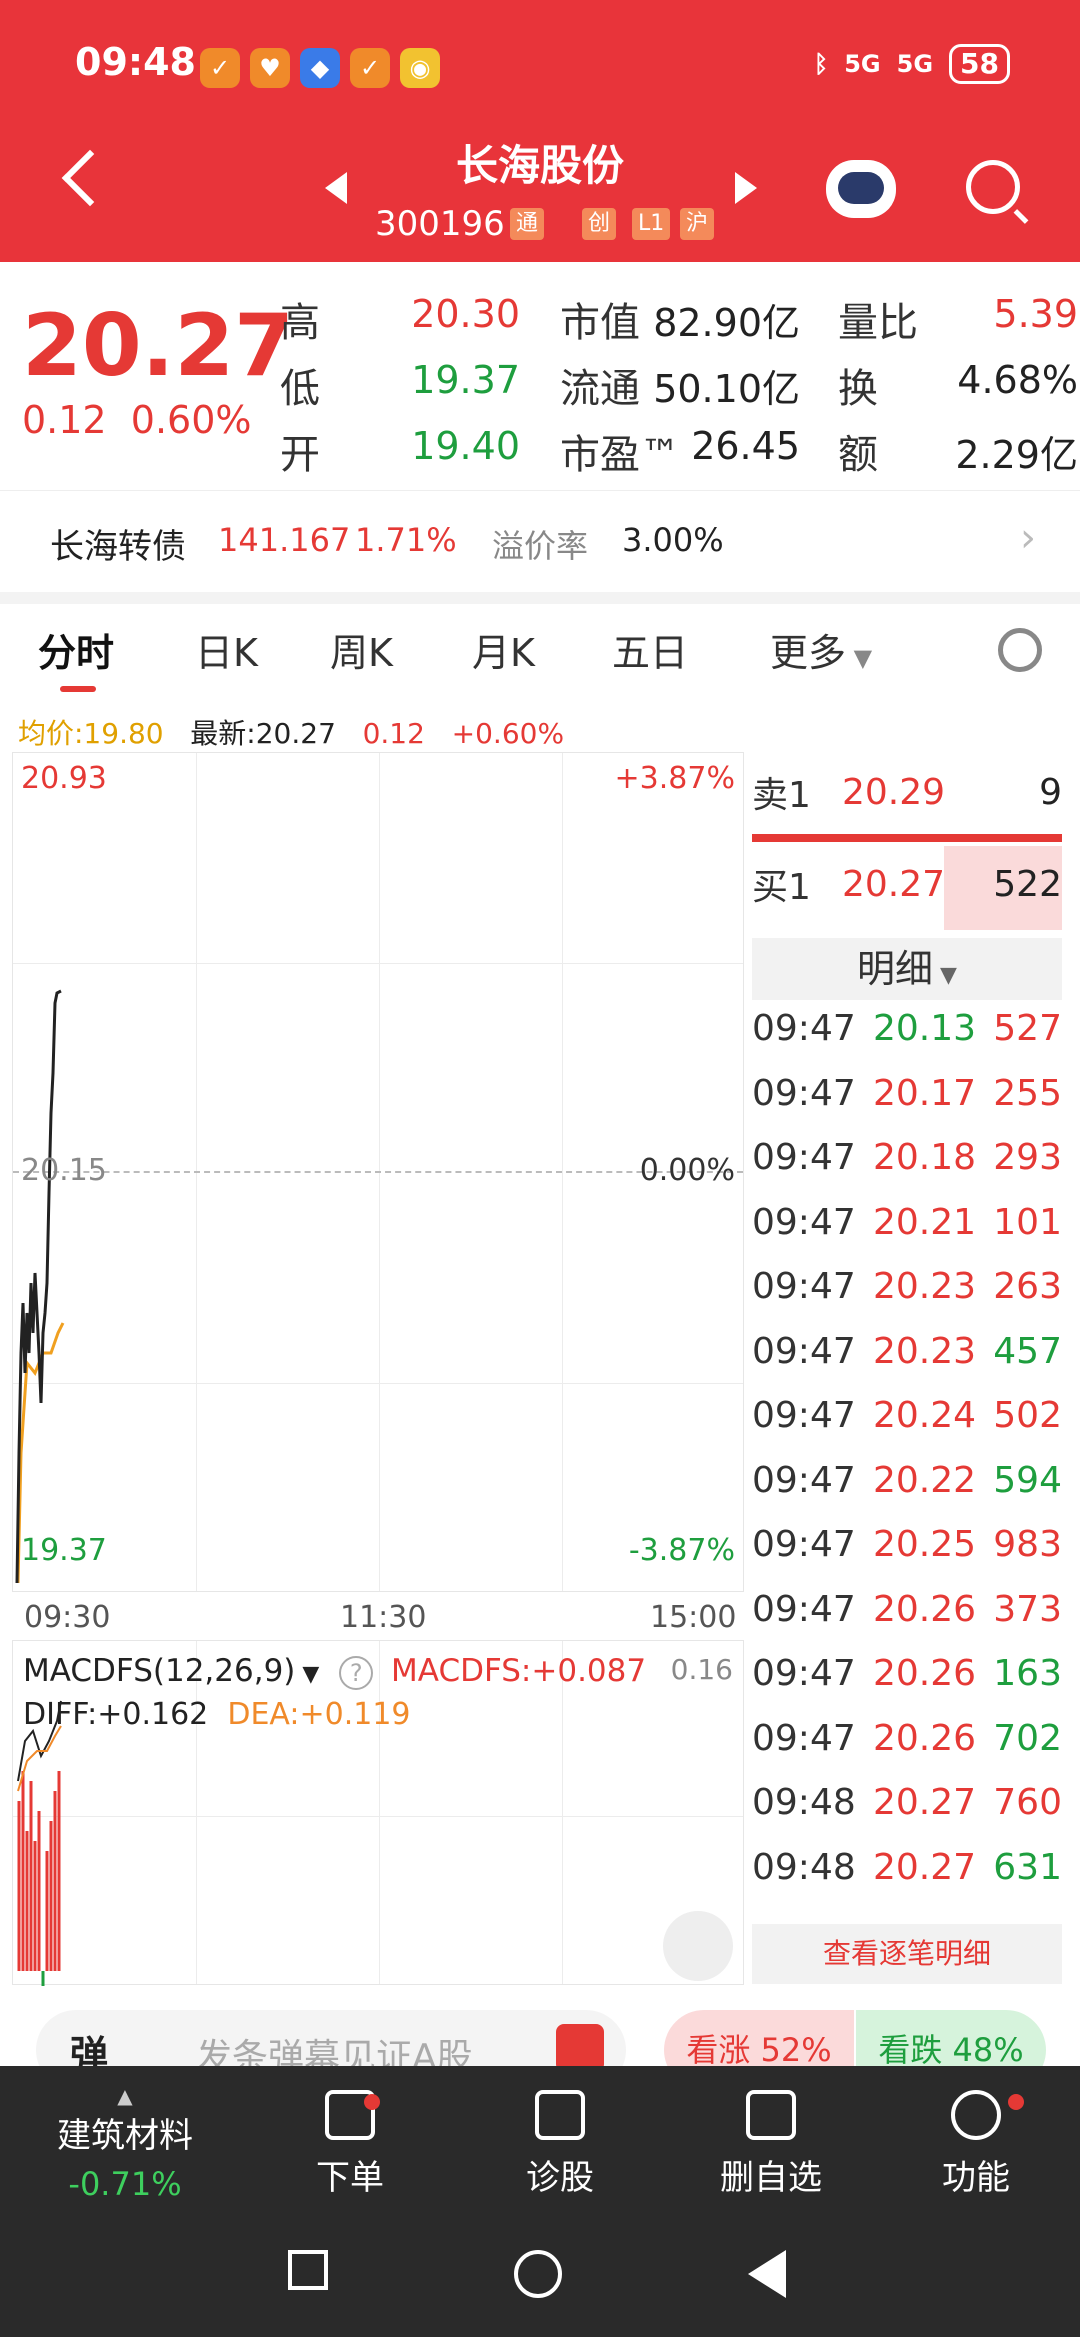  I want to click on robot-assistant-icon, so click(861, 189).